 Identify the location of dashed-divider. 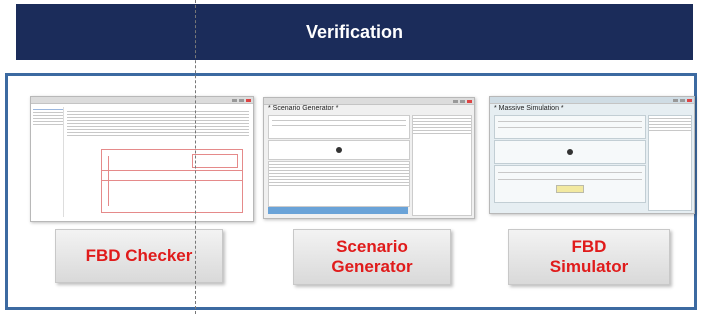
(195, 157).